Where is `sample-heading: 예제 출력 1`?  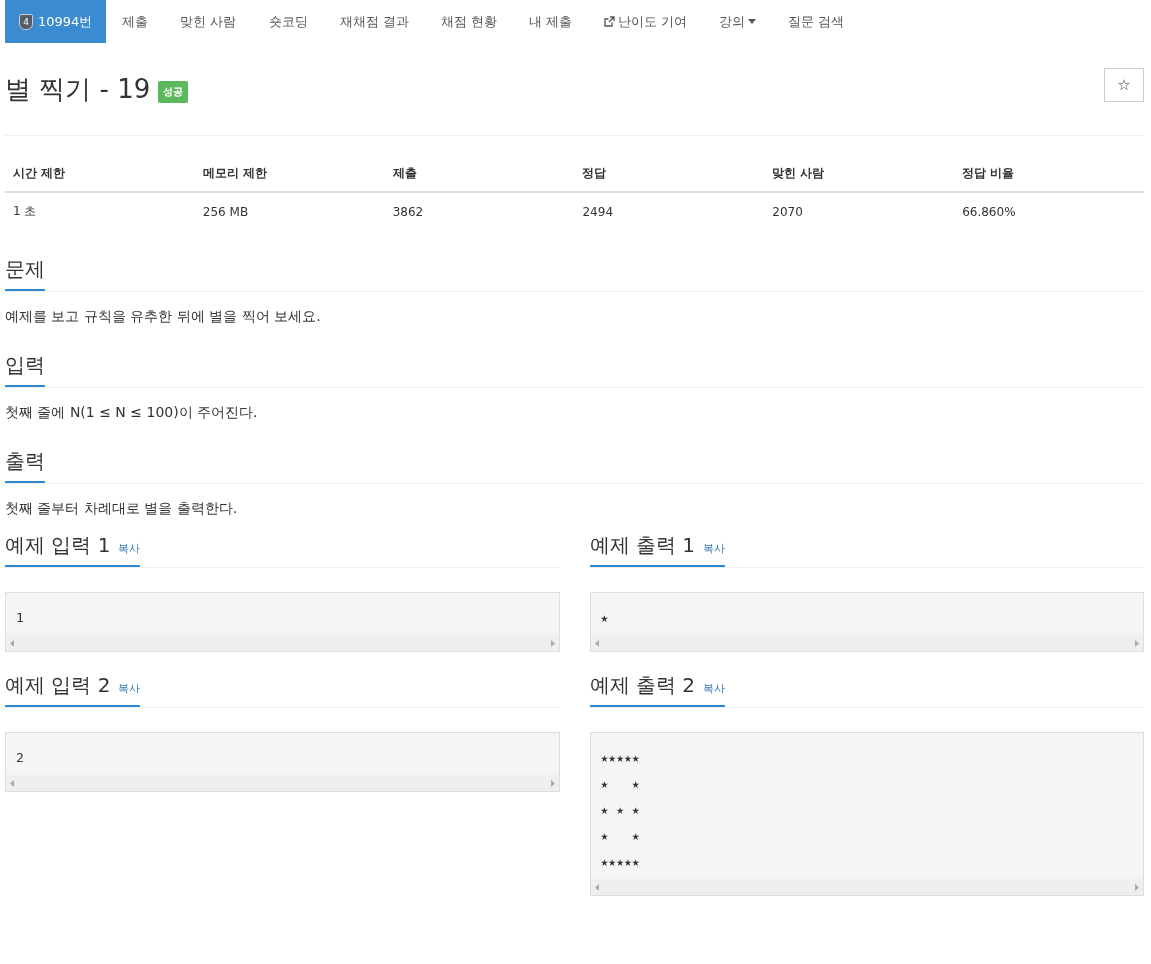
sample-heading: 예제 출력 1 is located at coordinates (642, 545).